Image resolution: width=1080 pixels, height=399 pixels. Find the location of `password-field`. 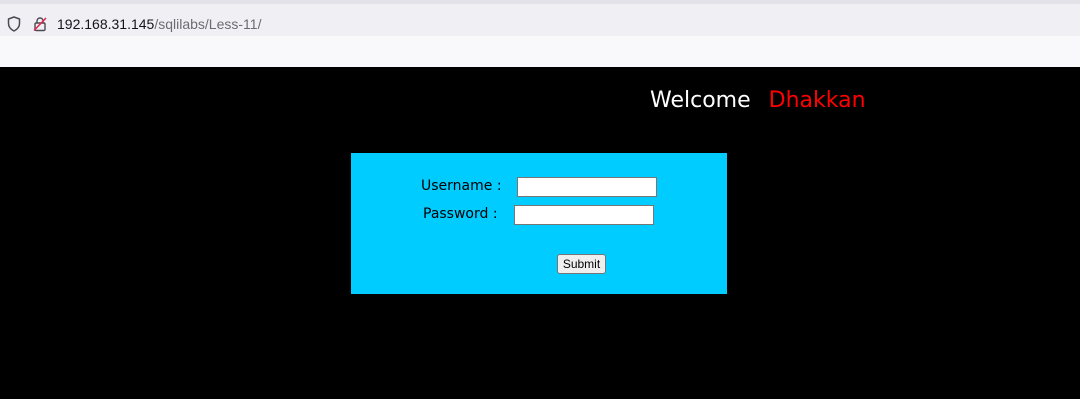

password-field is located at coordinates (584, 215).